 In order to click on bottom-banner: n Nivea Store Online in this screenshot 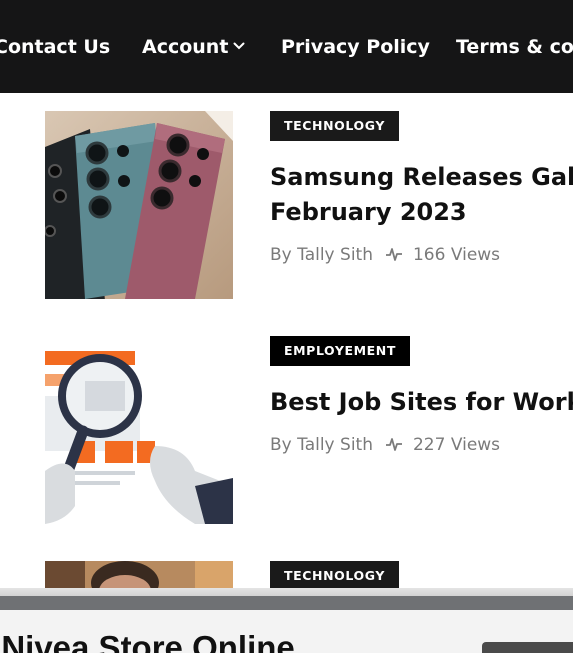, I will do `click(286, 631)`.